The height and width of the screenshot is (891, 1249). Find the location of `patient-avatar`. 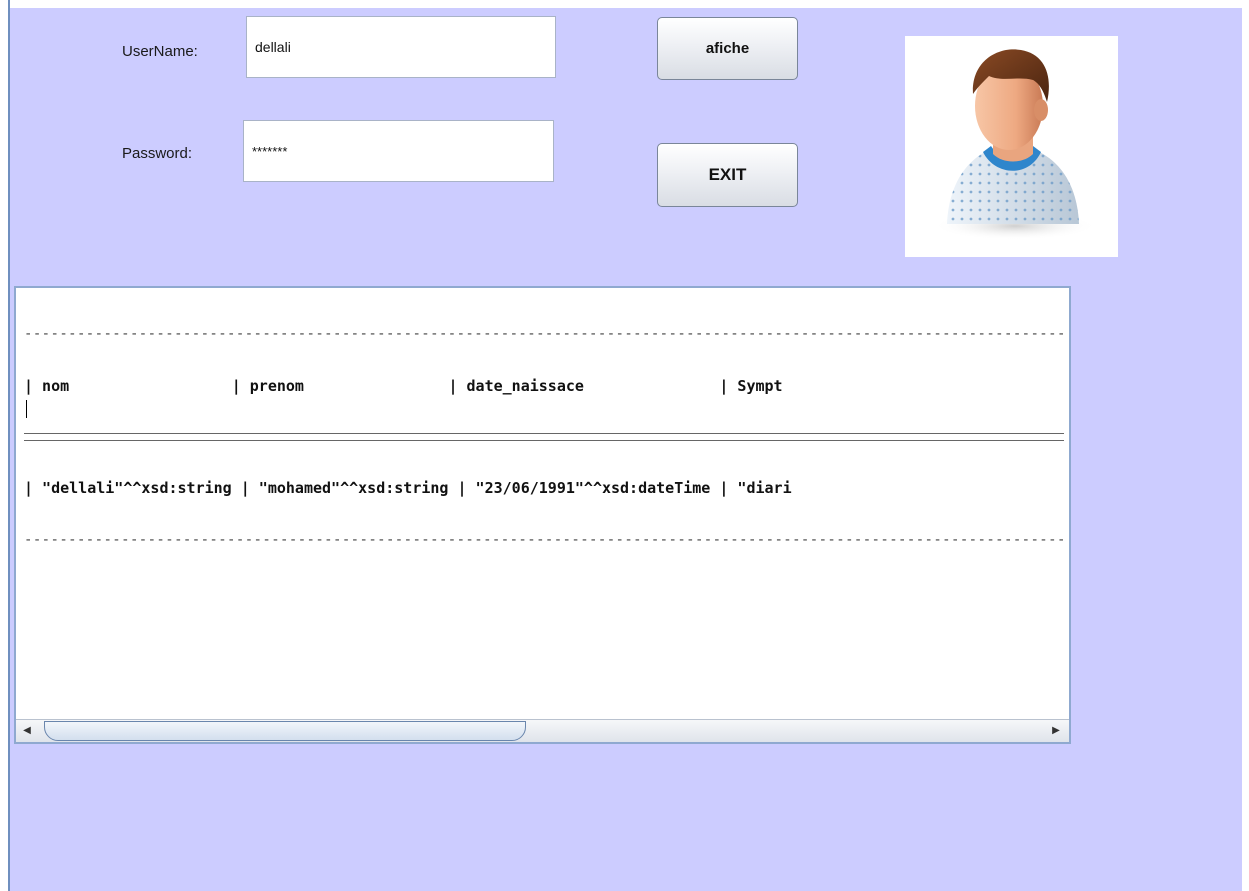

patient-avatar is located at coordinates (1011, 146).